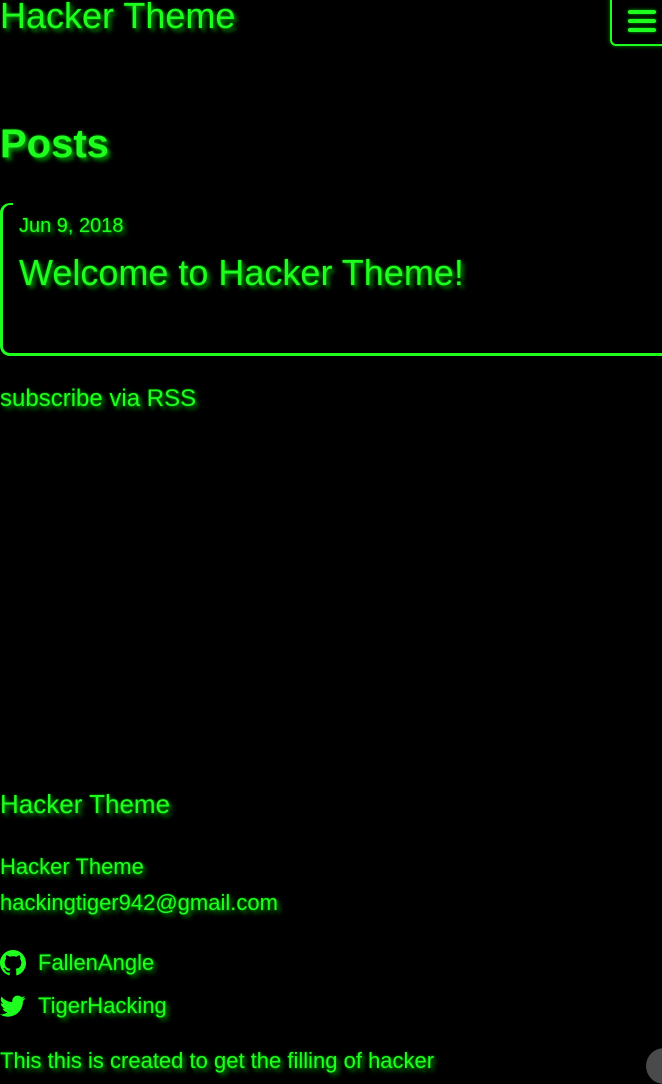 This screenshot has width=662, height=1084. I want to click on twitter-icon, so click(13, 1006).